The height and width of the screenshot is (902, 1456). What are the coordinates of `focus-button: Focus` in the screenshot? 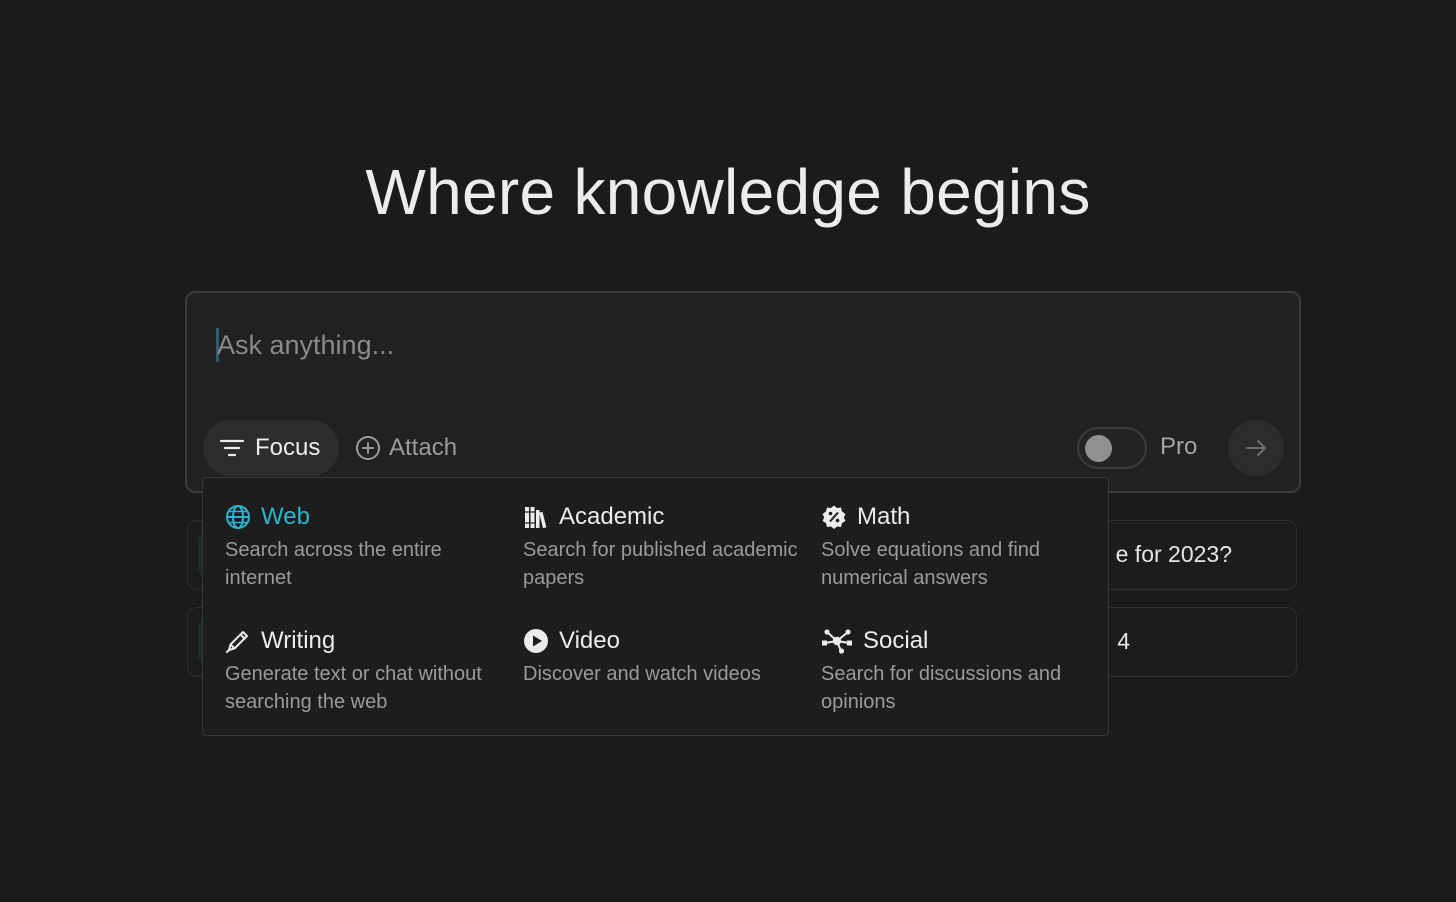 It's located at (271, 448).